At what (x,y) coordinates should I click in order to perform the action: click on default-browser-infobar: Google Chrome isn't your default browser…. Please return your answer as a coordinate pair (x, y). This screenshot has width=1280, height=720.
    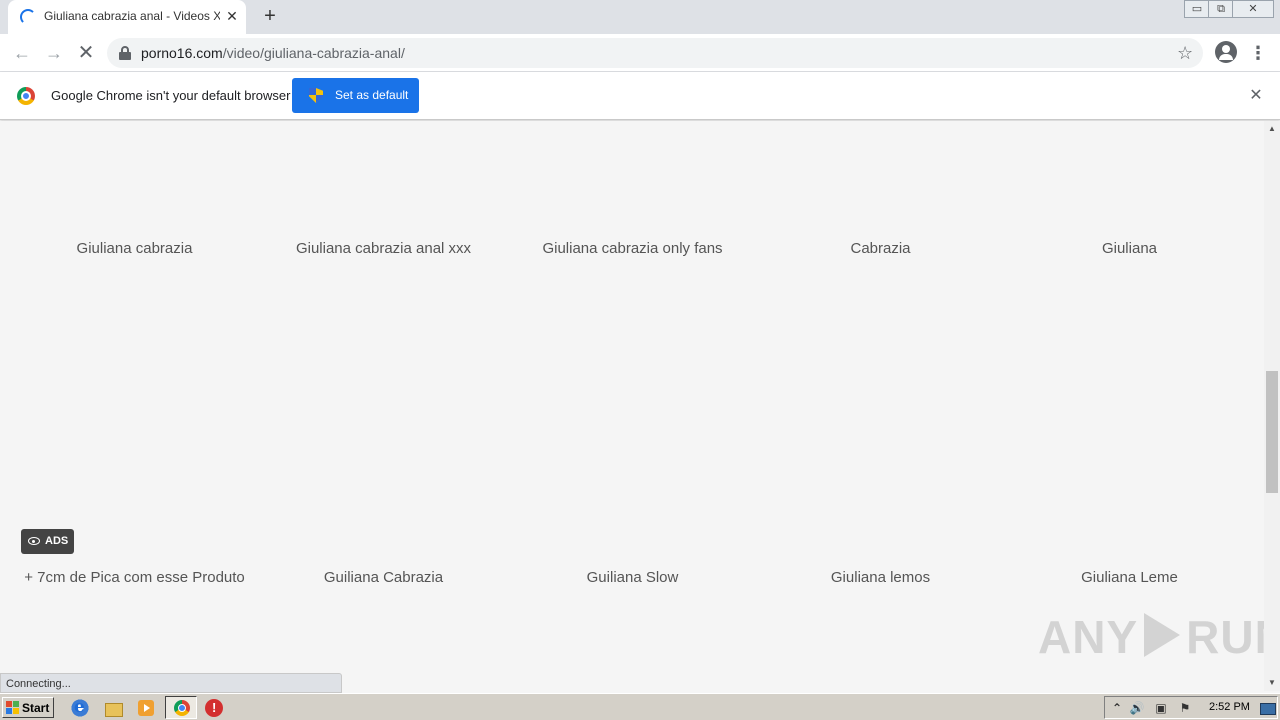
    Looking at the image, I should click on (640, 96).